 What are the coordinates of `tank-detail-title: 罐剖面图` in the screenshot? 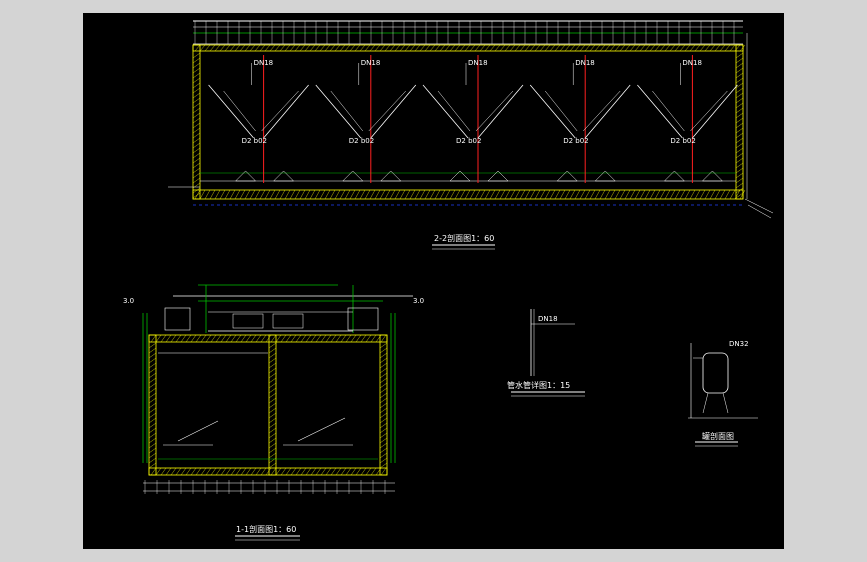 It's located at (718, 436).